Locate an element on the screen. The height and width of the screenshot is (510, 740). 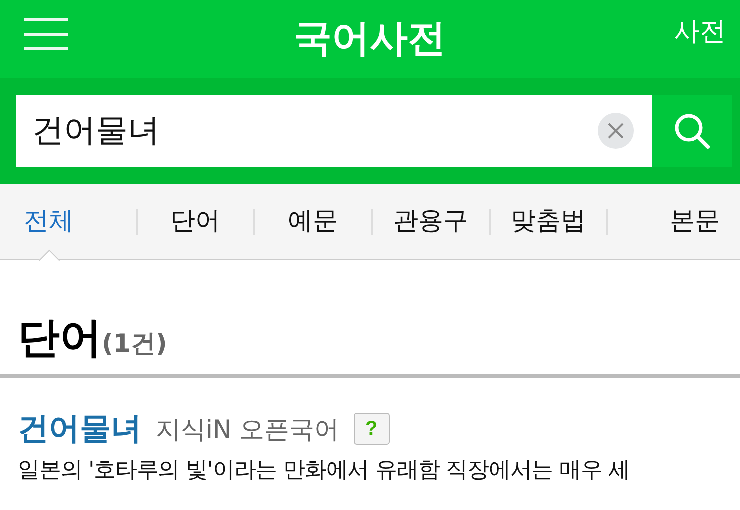
entry-source: 지식iN 오픈국어 is located at coordinates (248, 430).